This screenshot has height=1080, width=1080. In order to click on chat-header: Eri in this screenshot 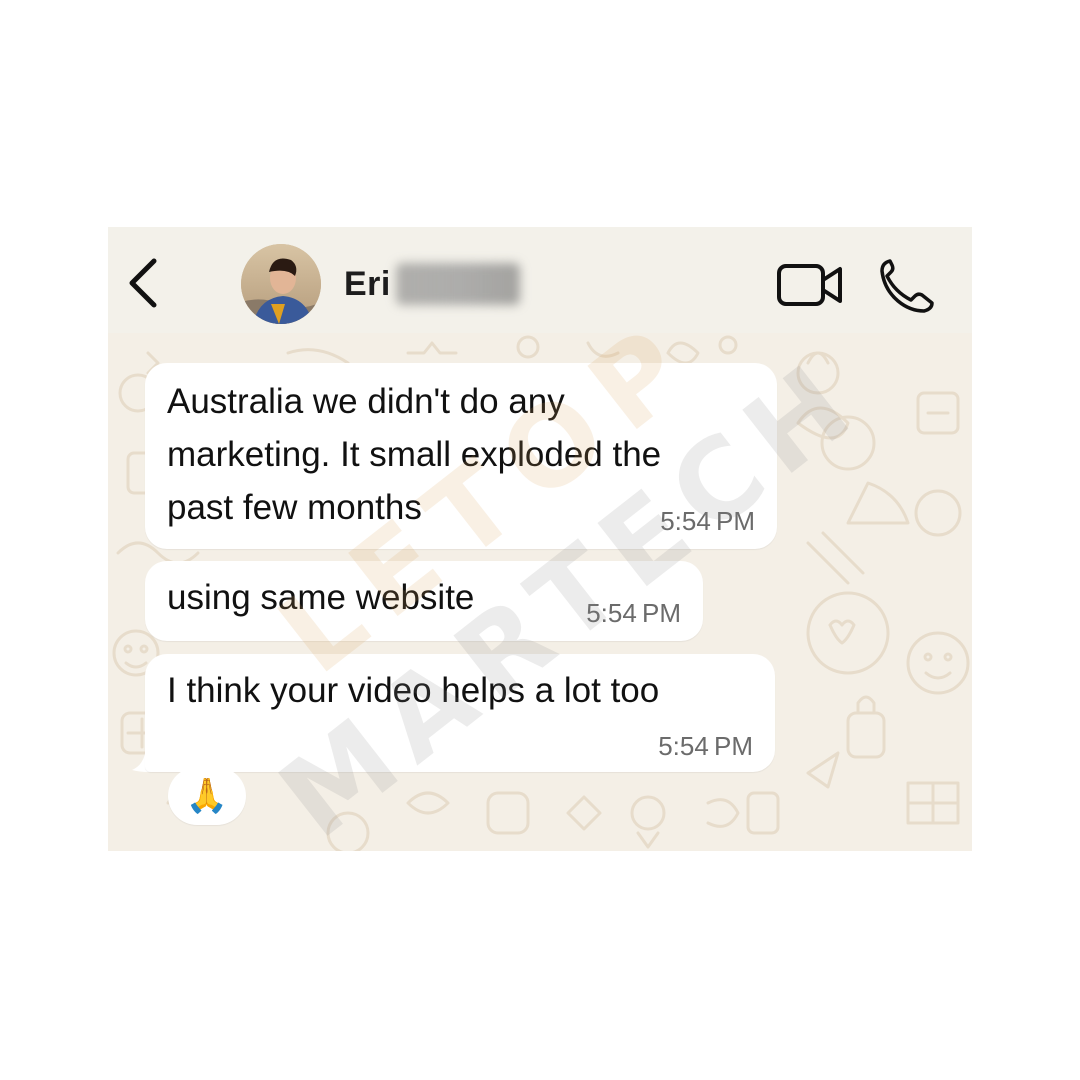, I will do `click(540, 280)`.